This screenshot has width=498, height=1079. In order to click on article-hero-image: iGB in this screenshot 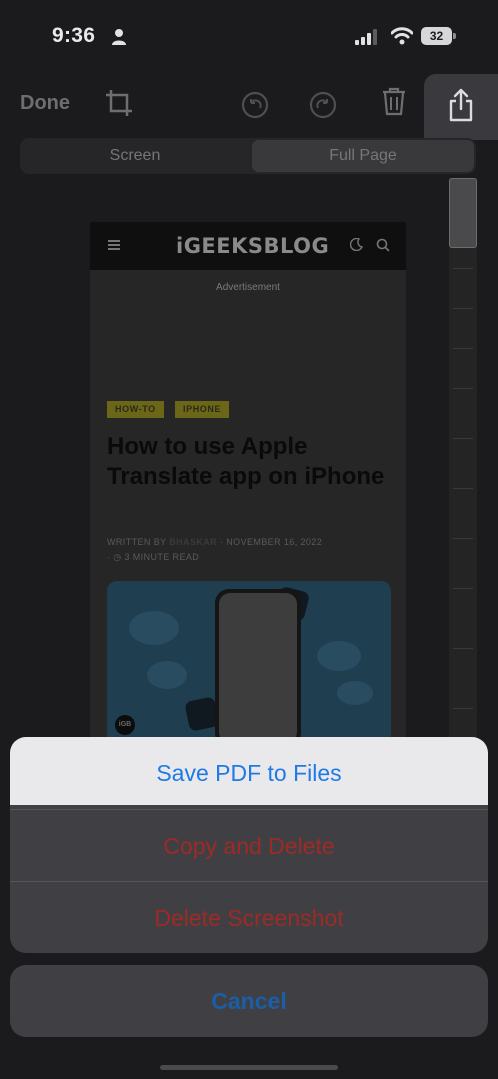, I will do `click(249, 666)`.